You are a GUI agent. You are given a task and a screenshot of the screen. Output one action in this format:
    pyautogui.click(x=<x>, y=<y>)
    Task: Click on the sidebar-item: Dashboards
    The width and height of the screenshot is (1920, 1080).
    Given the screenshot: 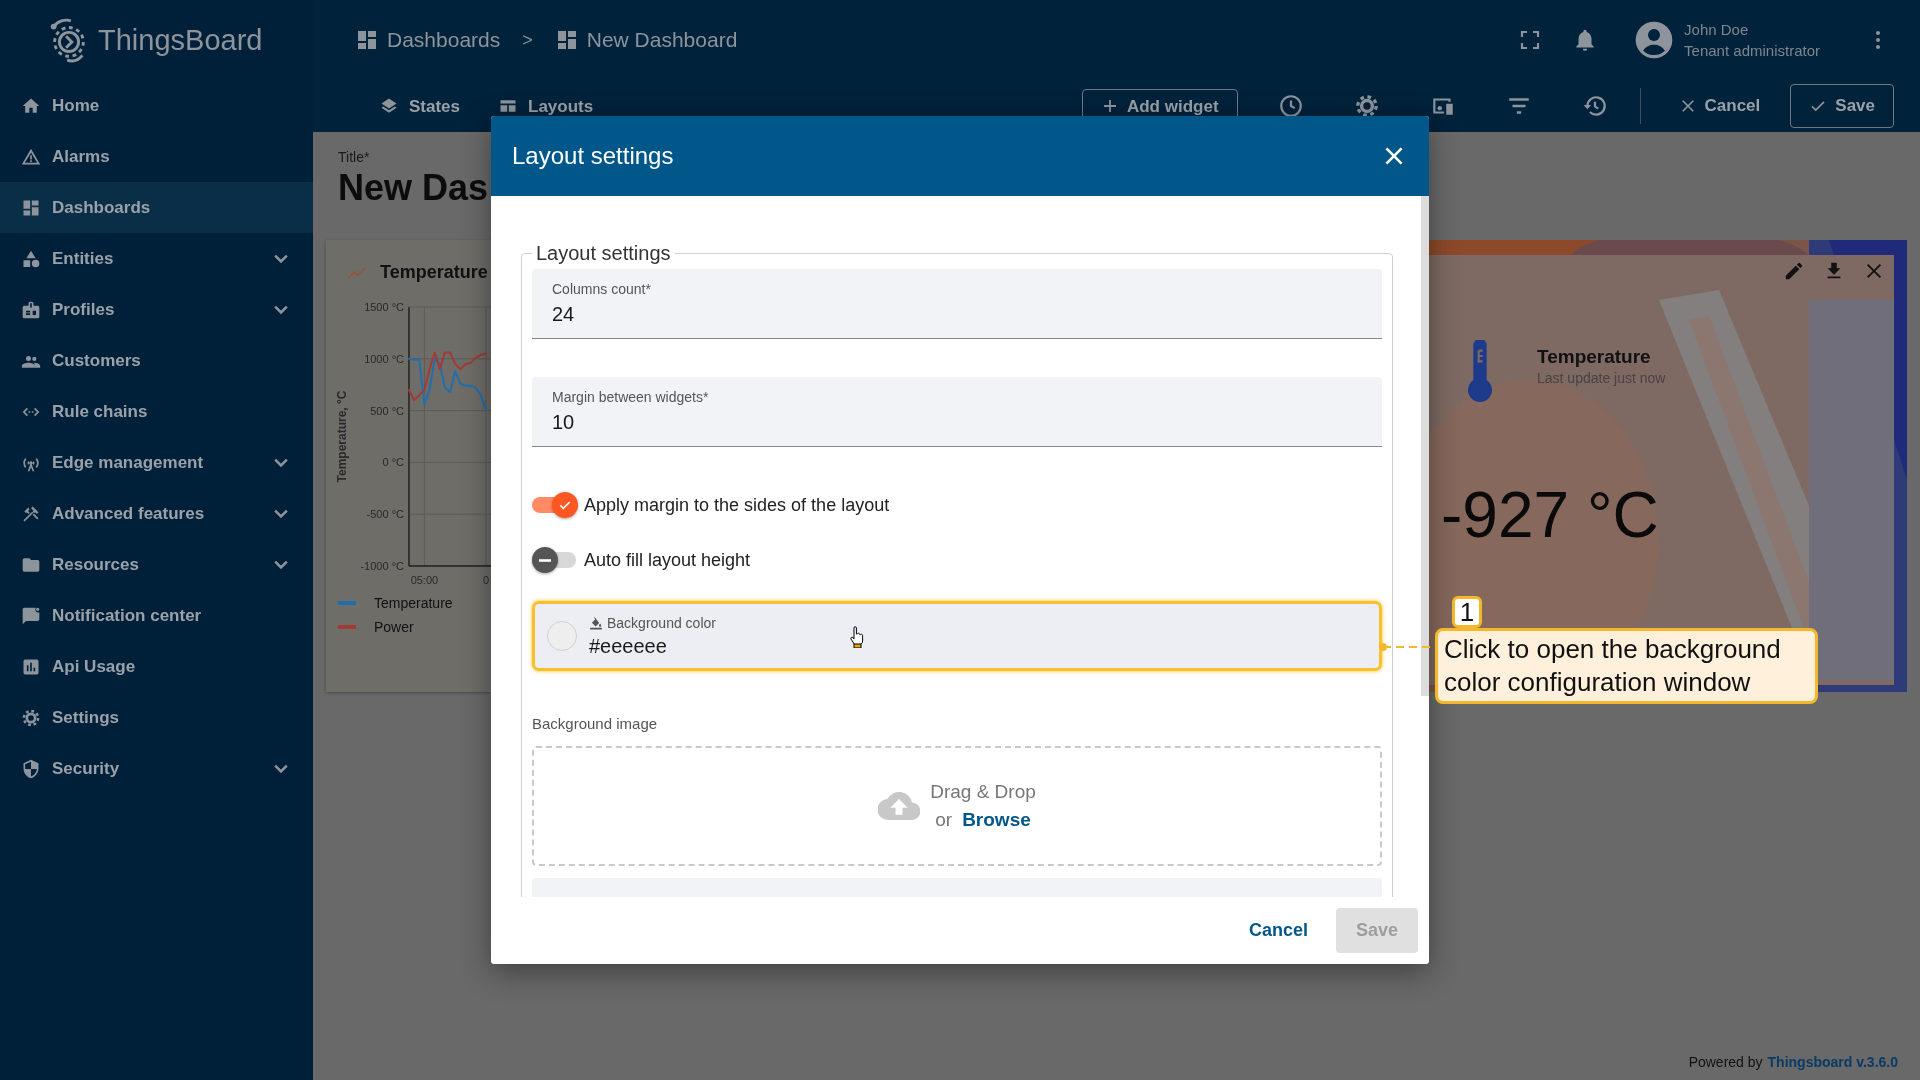 What is the action you would take?
    pyautogui.click(x=156, y=207)
    